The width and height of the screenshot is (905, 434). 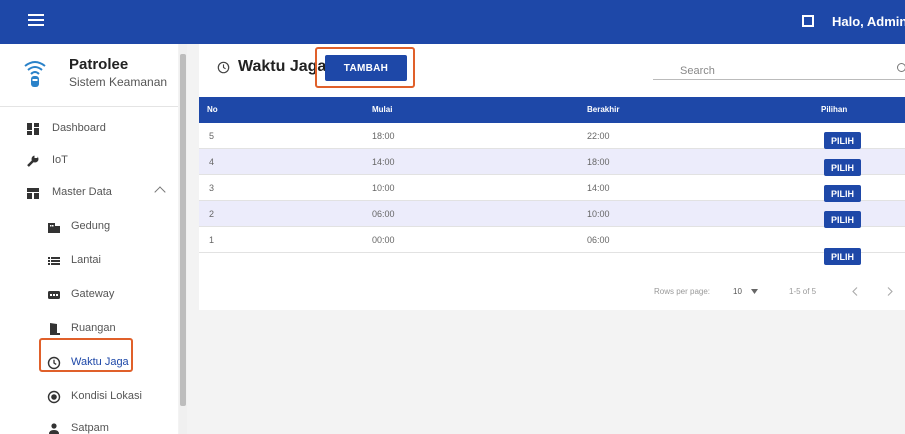 I want to click on sidebar-item-satpam: Satpam, so click(x=89, y=424).